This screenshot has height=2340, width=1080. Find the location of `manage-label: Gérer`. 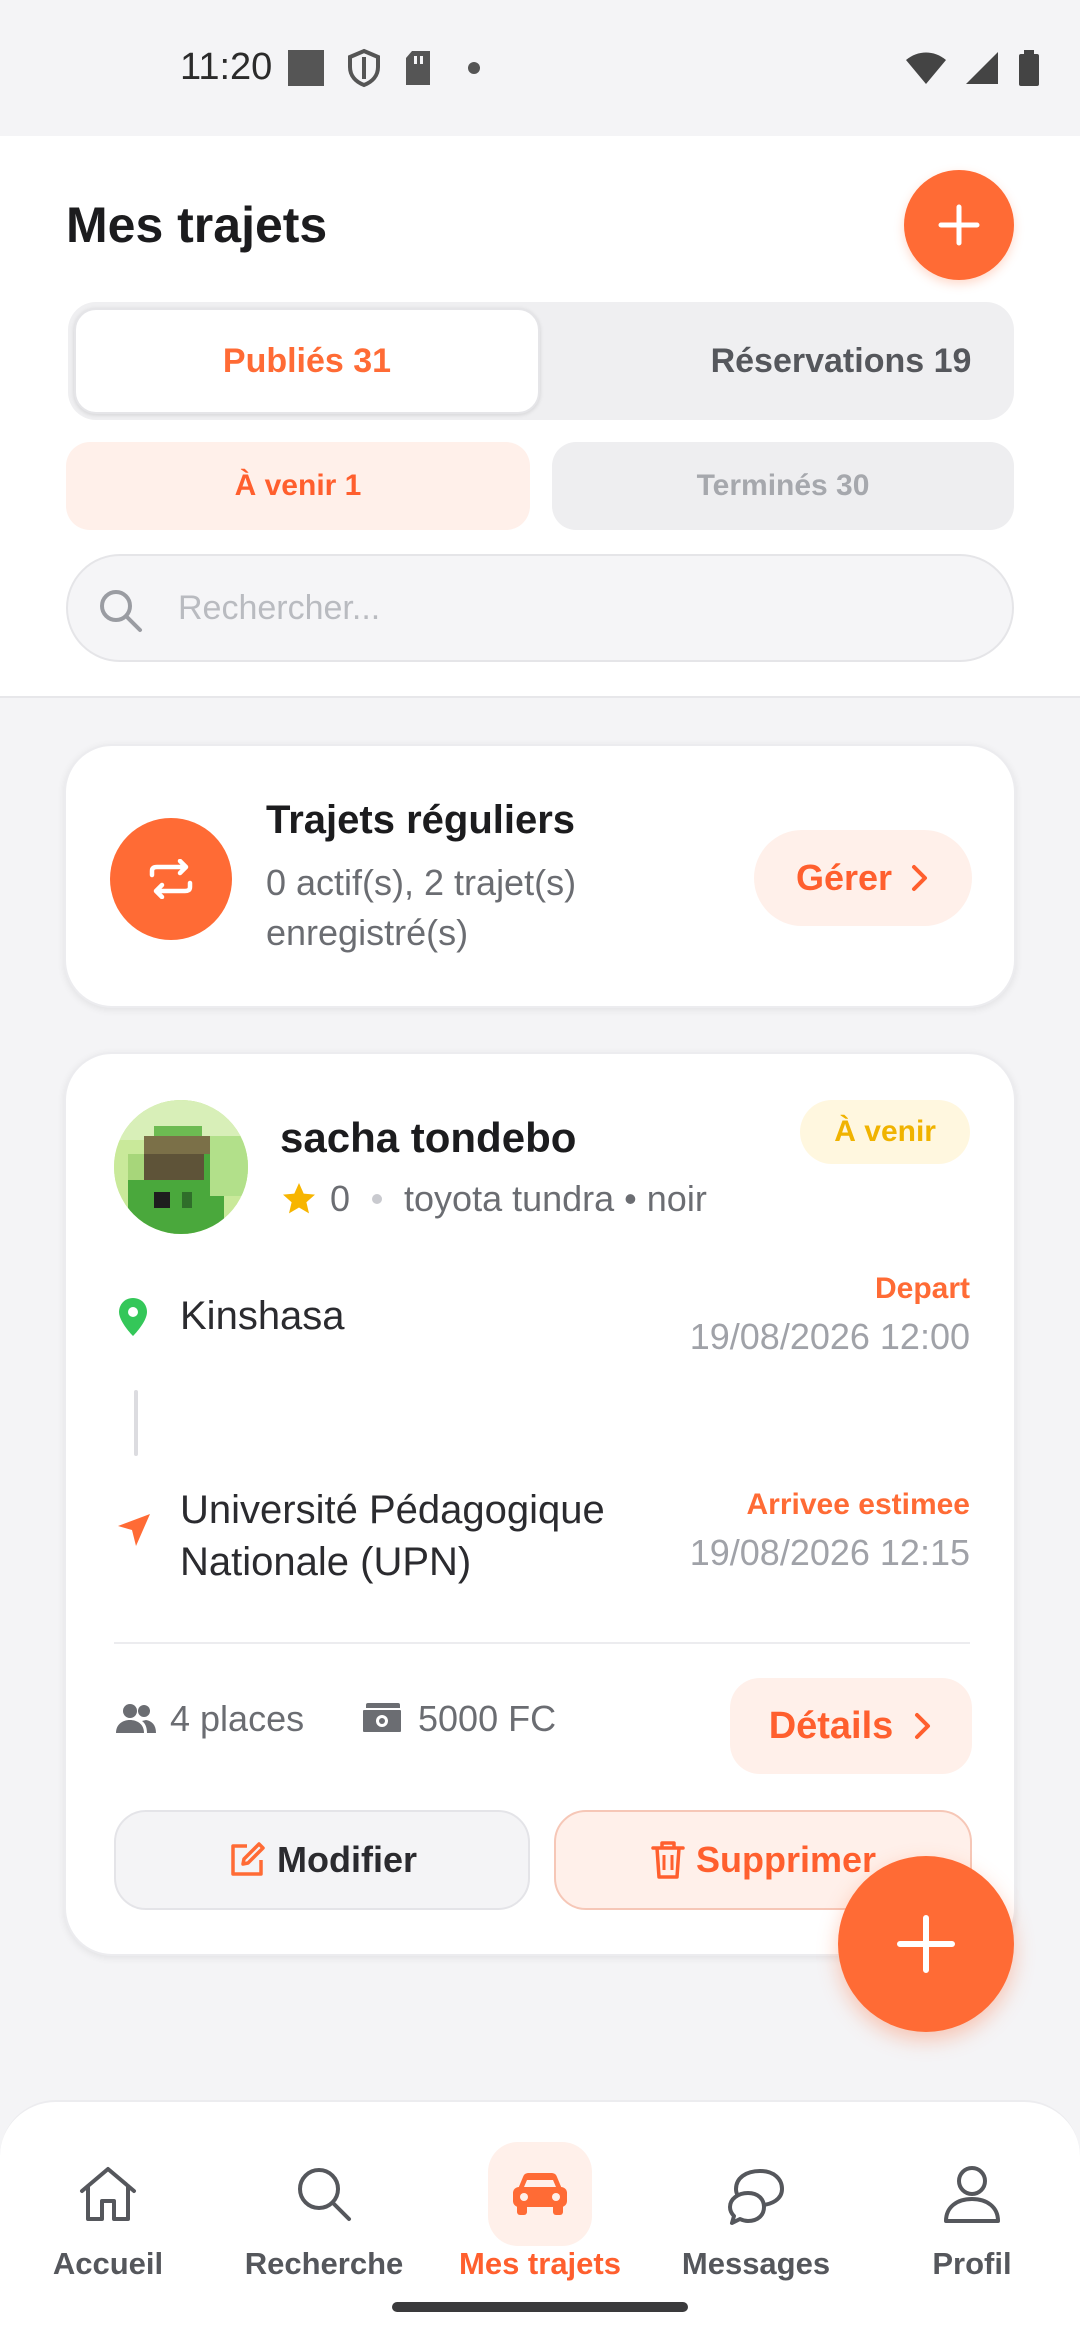

manage-label: Gérer is located at coordinates (844, 877).